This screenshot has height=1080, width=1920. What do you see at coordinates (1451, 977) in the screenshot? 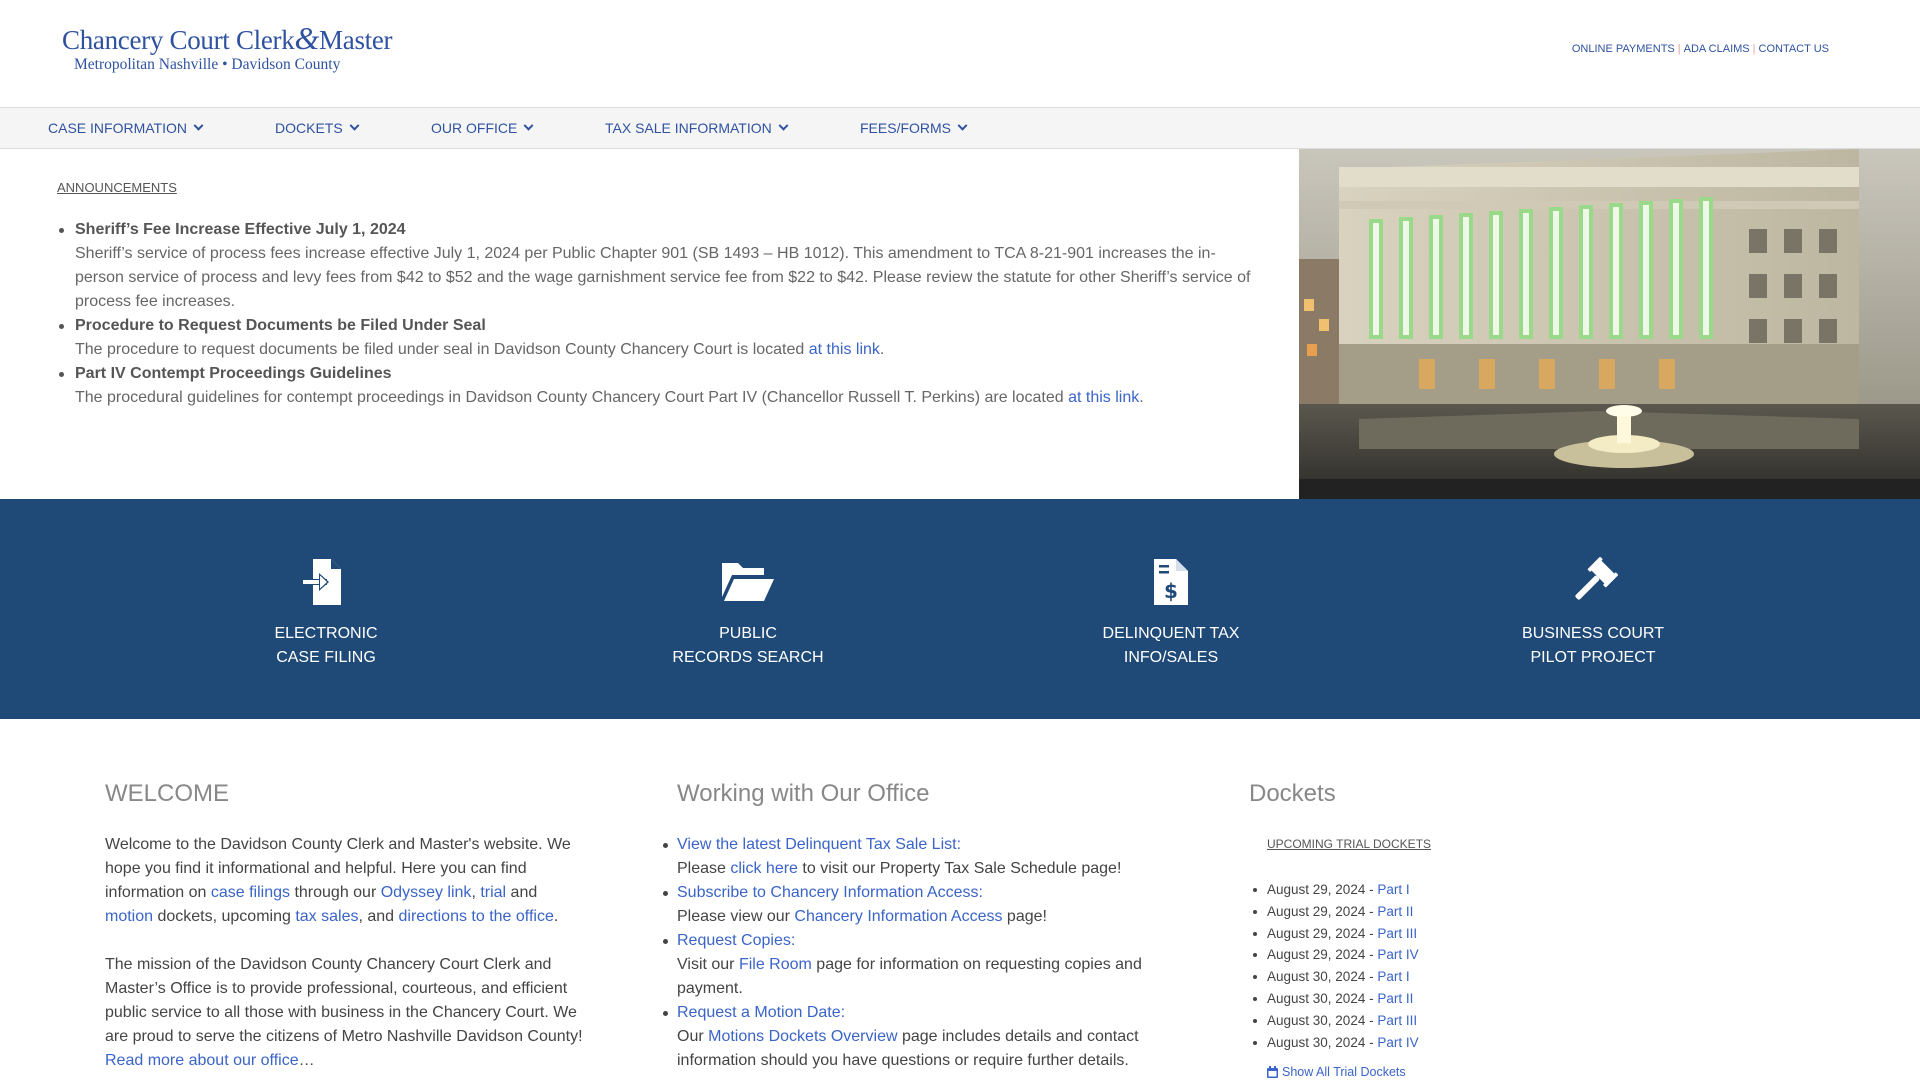
I see `docket-item: August 30, 2024 - Part I` at bounding box center [1451, 977].